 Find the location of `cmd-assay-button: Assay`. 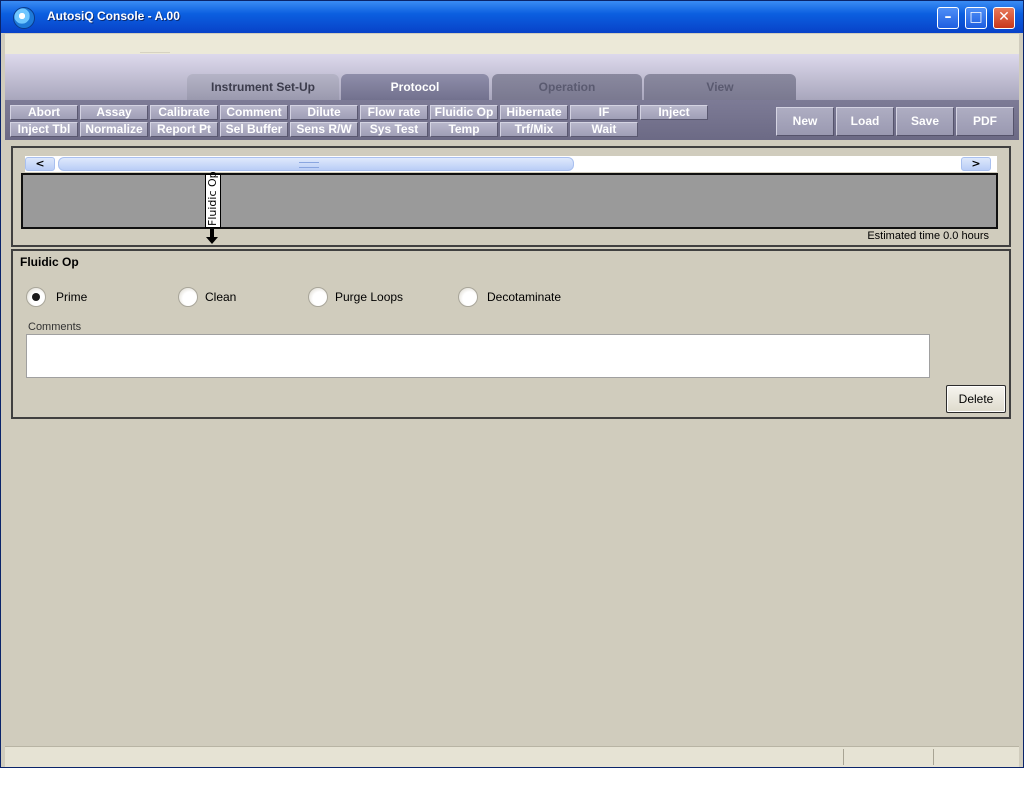

cmd-assay-button: Assay is located at coordinates (114, 112).